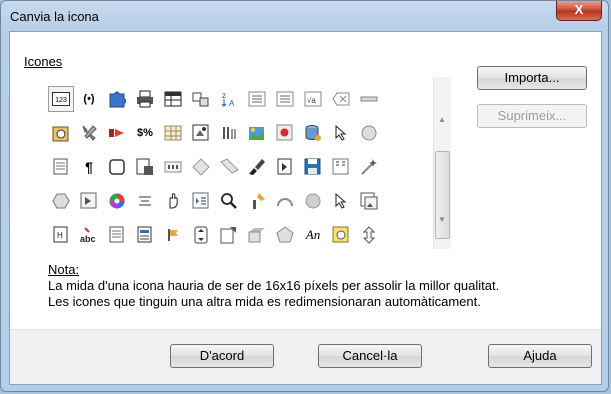 The image size is (611, 394). I want to click on ok-button: D'acord, so click(222, 356).